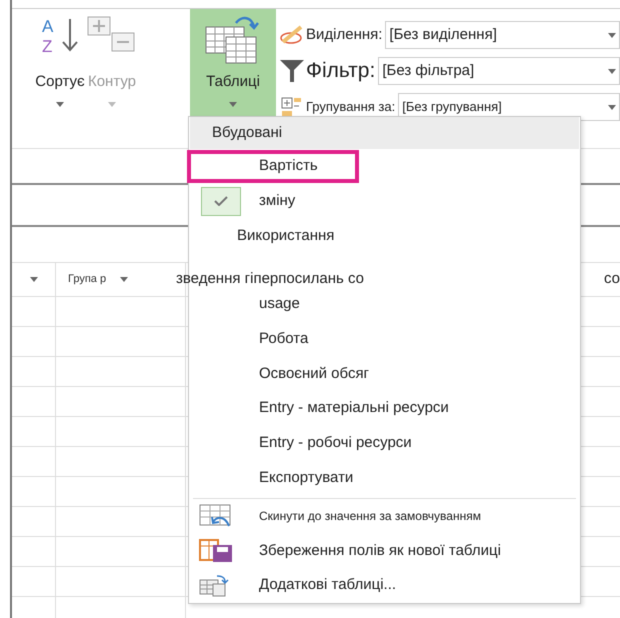  What do you see at coordinates (344, 34) in the screenshot?
I see `selector-label: Виділення:` at bounding box center [344, 34].